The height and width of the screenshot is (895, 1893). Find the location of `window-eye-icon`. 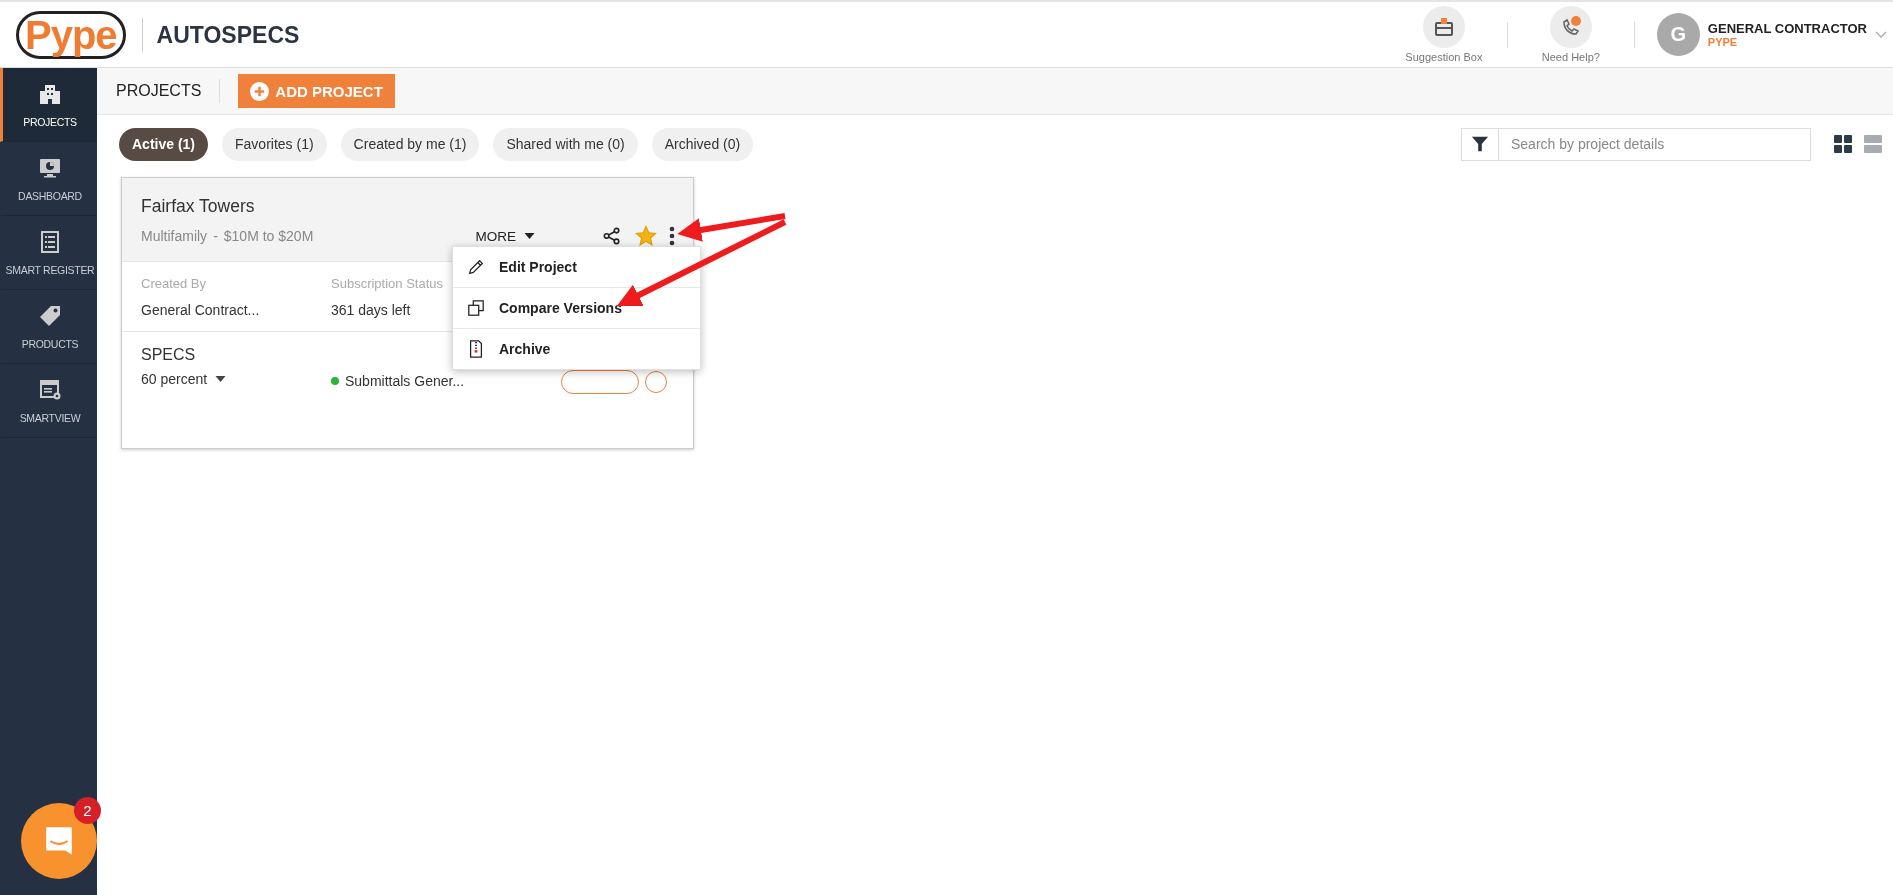

window-eye-icon is located at coordinates (50, 389).